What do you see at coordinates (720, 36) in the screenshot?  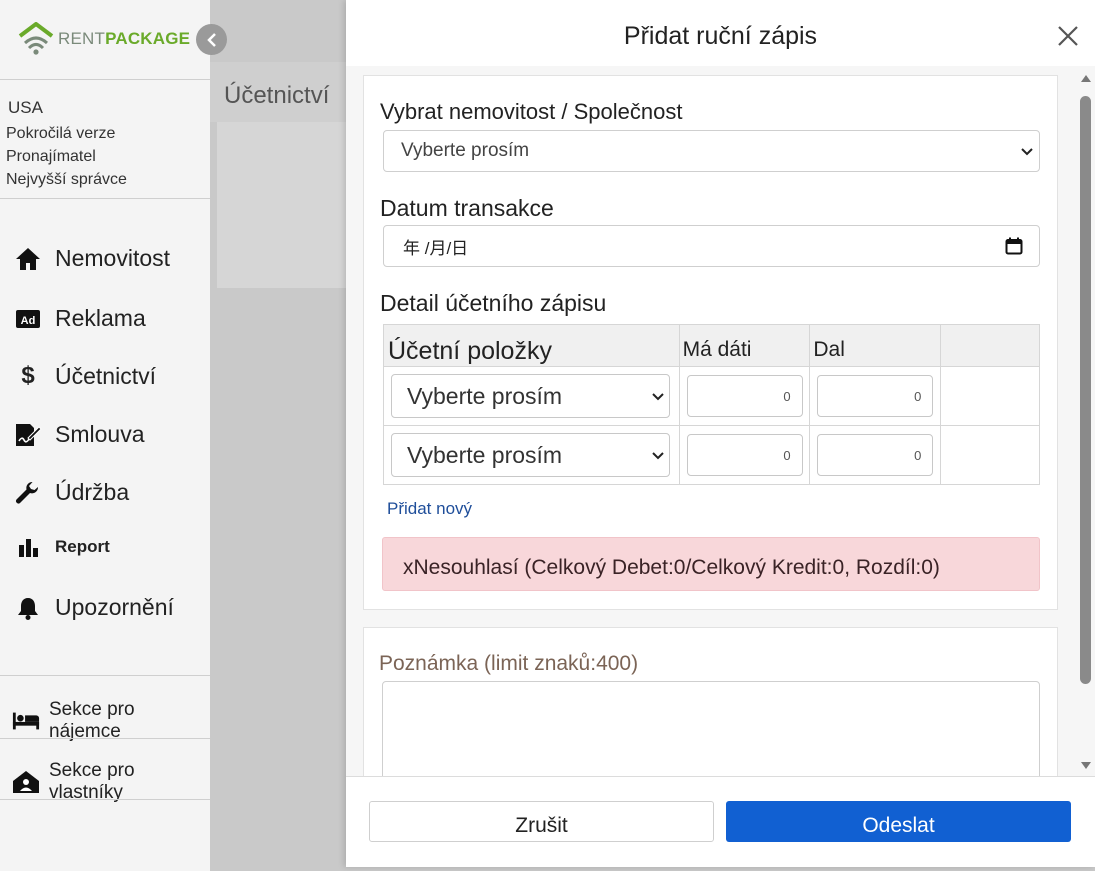 I see `modal-title: Přidat ruční zápis` at bounding box center [720, 36].